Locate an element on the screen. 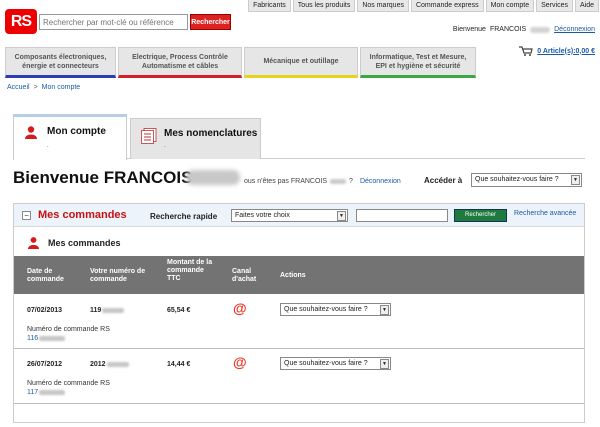 The width and height of the screenshot is (600, 427). tab-my-lists-sub: . is located at coordinates (165, 146).